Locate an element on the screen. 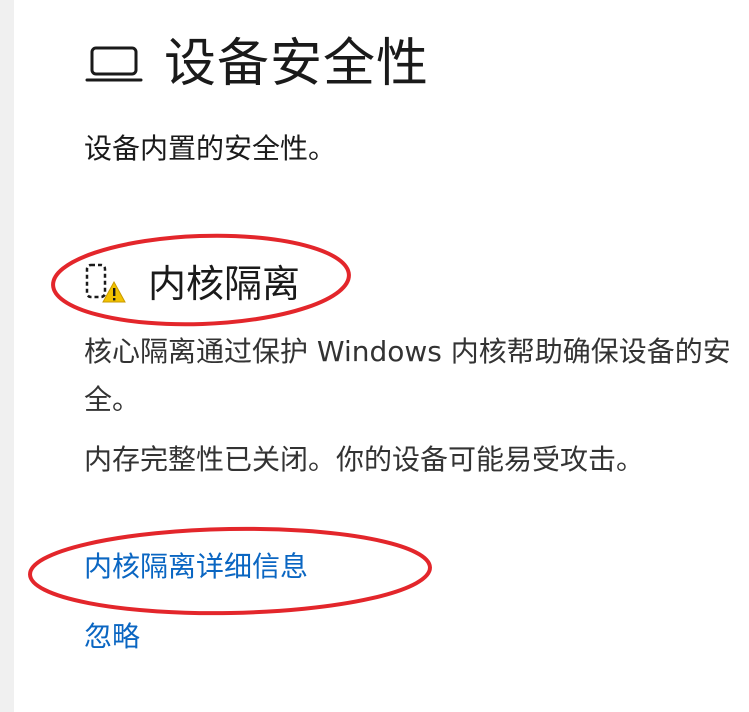  core-isolation-title: 内核隔离 is located at coordinates (224, 284).